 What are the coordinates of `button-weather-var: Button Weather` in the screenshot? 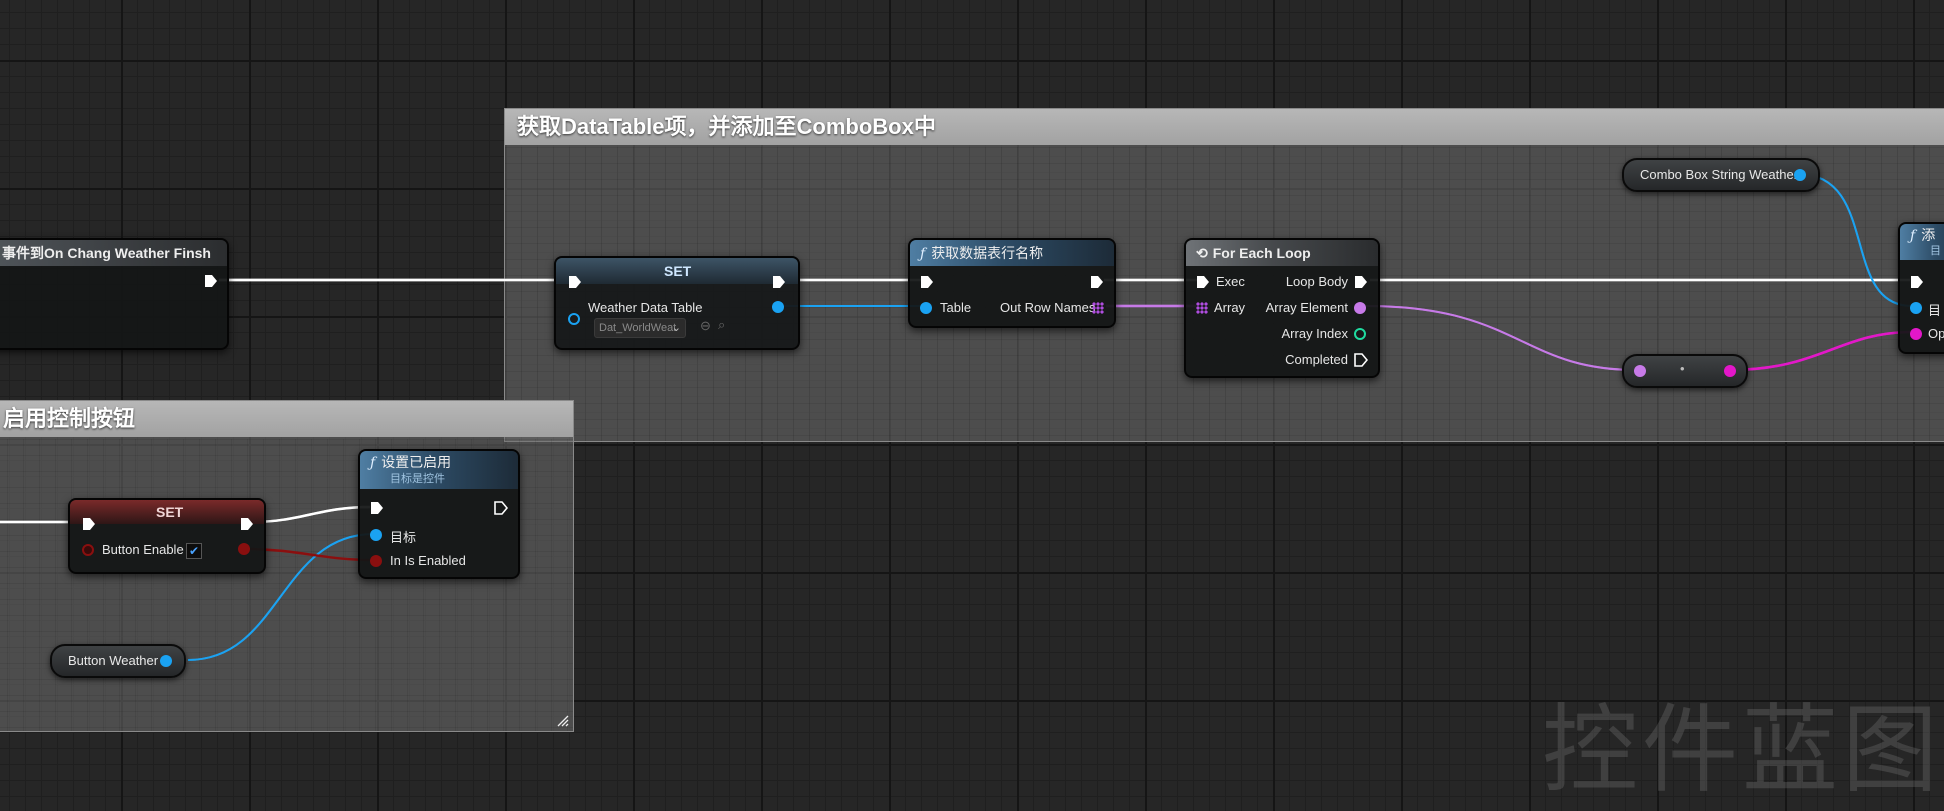 It's located at (118, 661).